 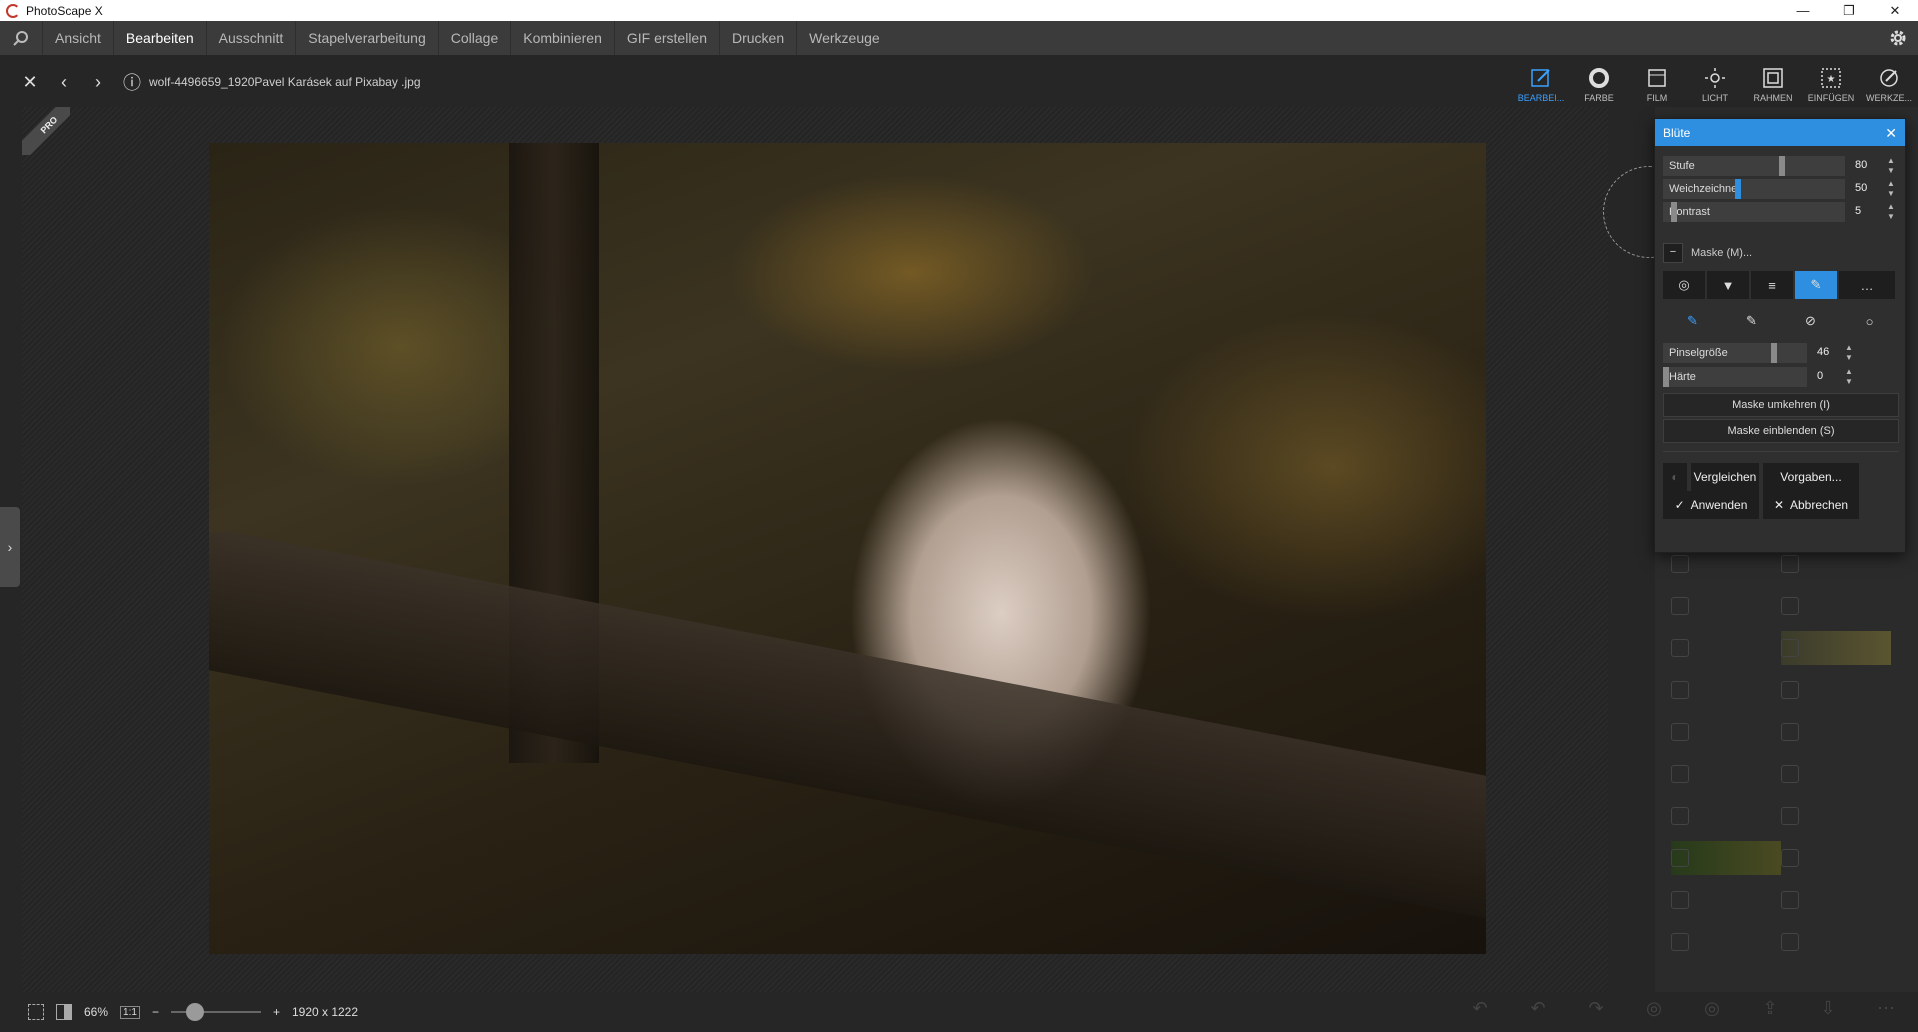 I want to click on apply-button: ✓ Anwenden, so click(x=1711, y=505).